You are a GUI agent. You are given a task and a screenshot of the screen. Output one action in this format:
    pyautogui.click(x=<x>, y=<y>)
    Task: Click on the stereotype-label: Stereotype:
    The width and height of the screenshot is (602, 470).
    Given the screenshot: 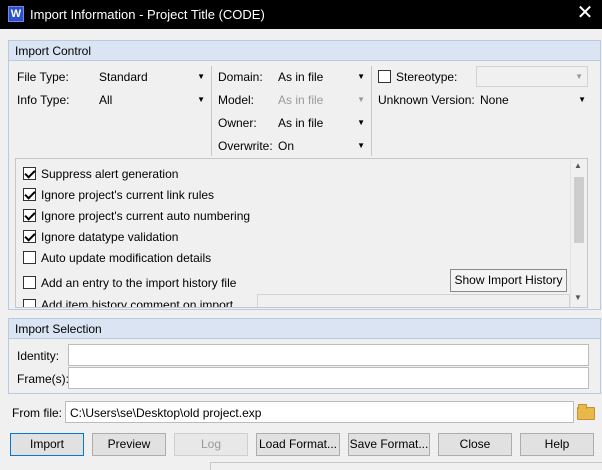 What is the action you would take?
    pyautogui.click(x=427, y=77)
    